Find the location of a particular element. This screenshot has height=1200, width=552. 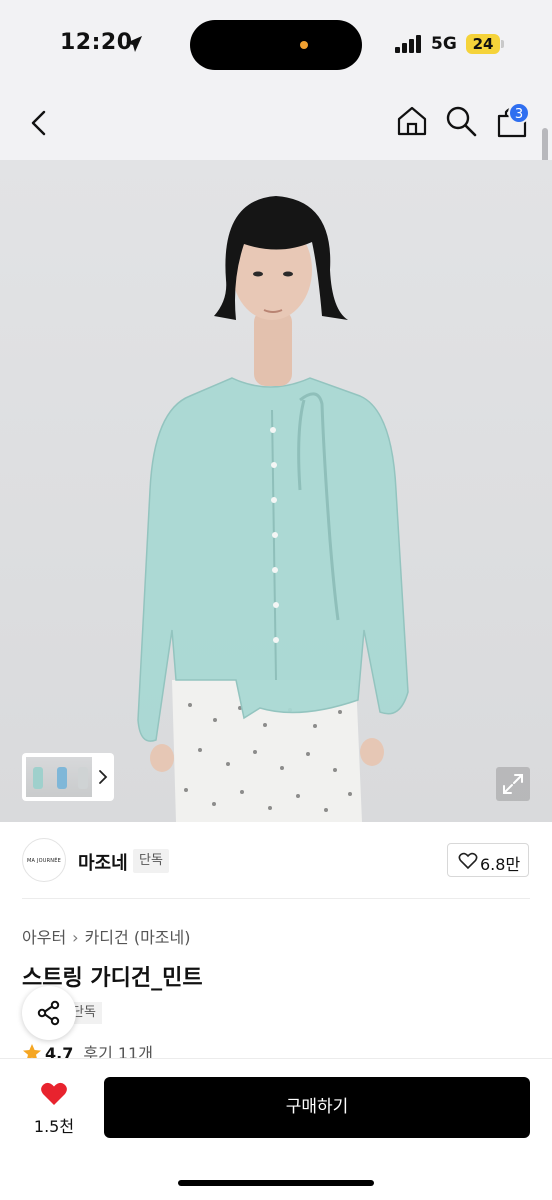

status-time: 12:20 is located at coordinates (96, 42).